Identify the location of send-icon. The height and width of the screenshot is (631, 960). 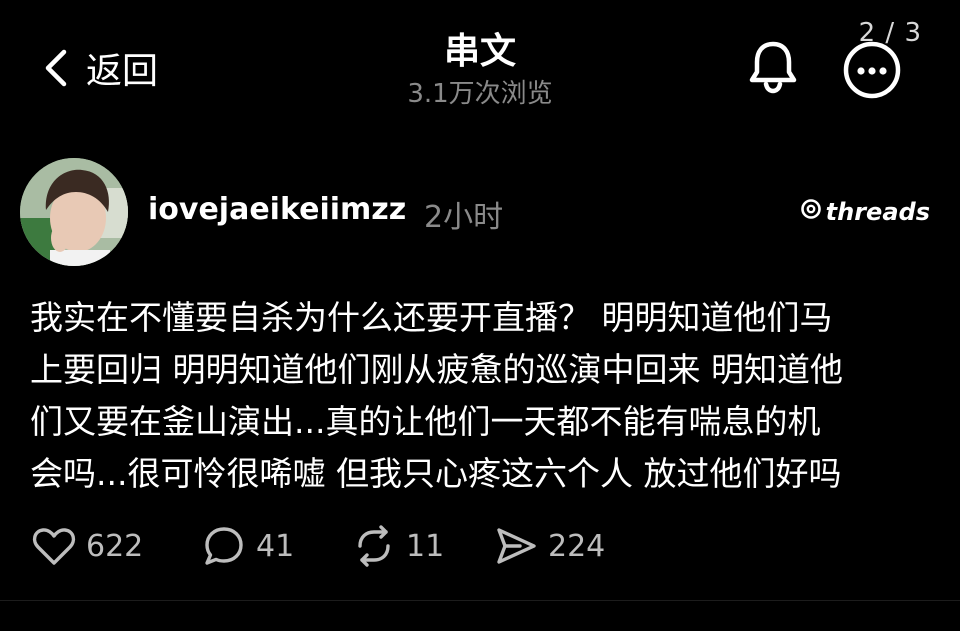
(516, 546).